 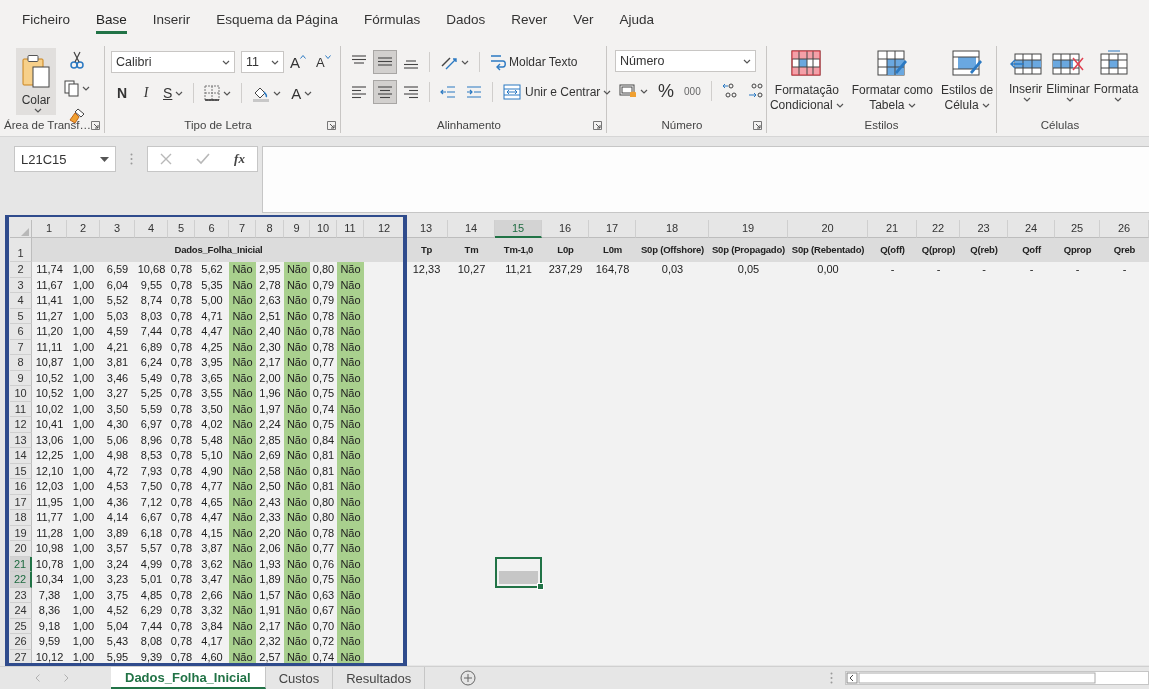 I want to click on sheet-tab: Resultados, so click(x=379, y=678).